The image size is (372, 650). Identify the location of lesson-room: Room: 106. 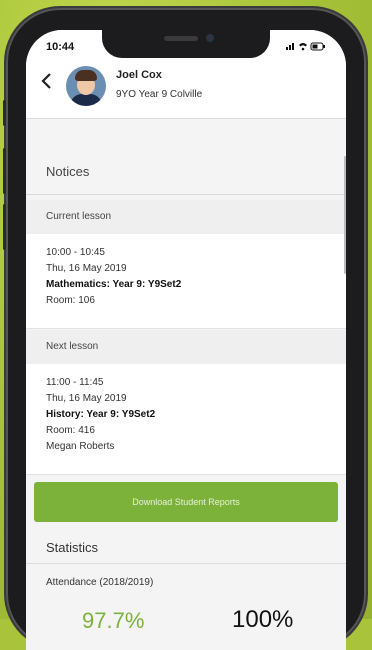
(70, 300).